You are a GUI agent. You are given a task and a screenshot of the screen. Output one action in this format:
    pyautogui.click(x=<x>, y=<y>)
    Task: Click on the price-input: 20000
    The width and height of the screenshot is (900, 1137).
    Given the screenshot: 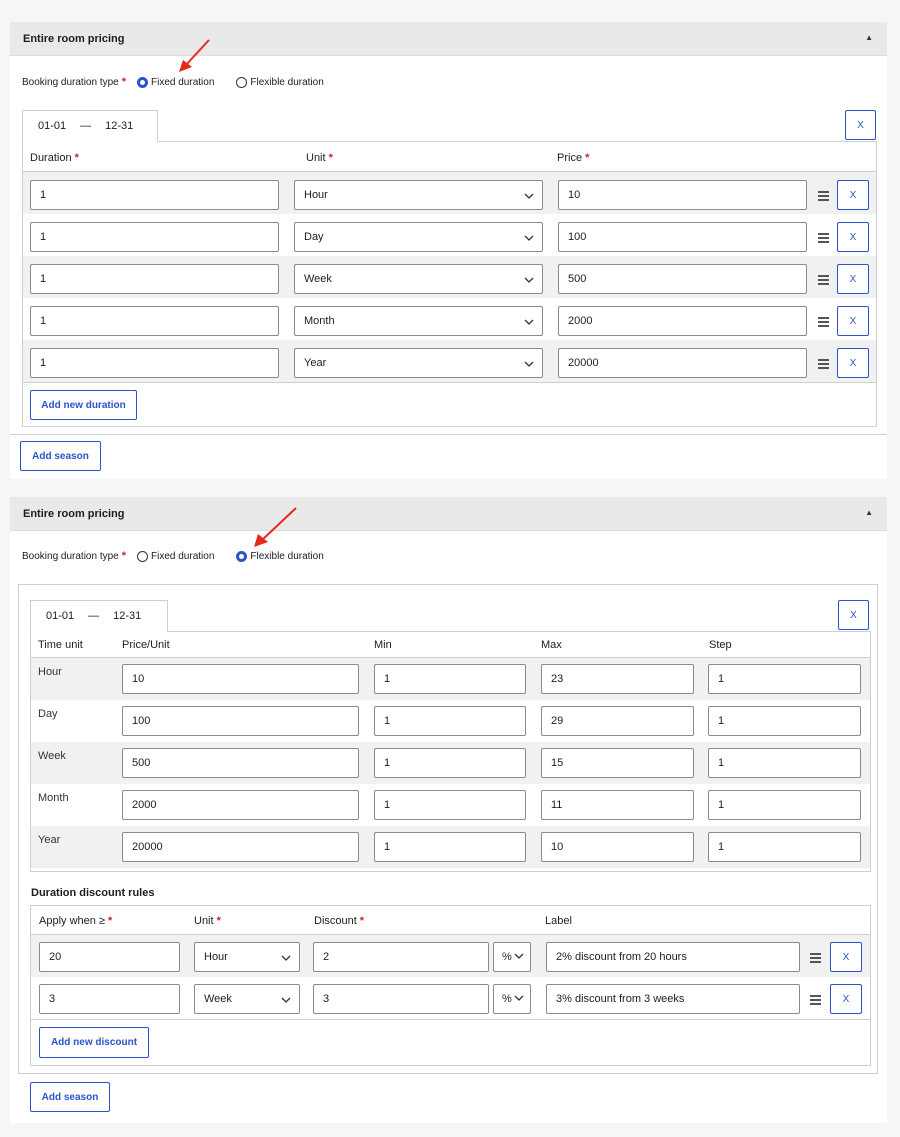 What is the action you would take?
    pyautogui.click(x=682, y=363)
    